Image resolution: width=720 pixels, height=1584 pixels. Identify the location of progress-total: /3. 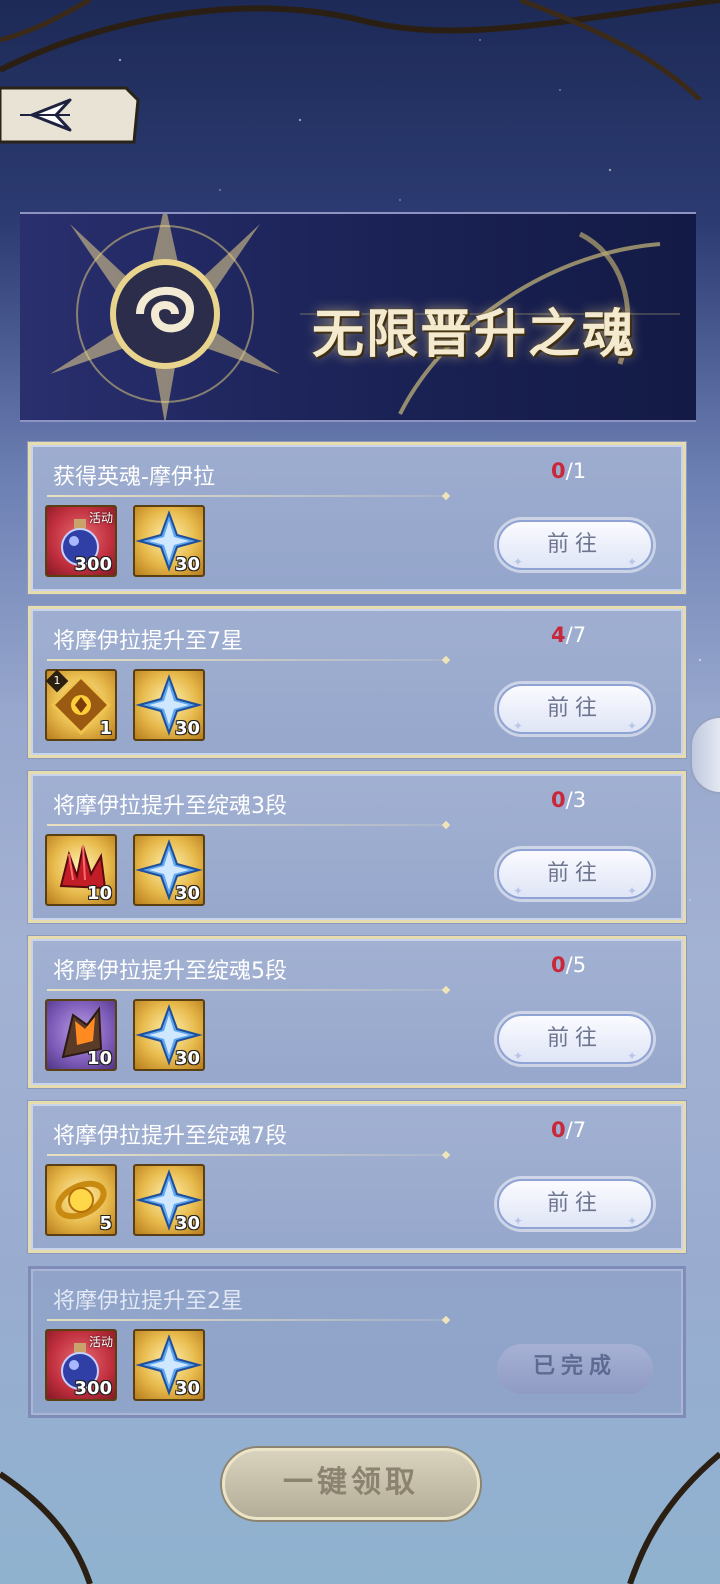
(576, 800).